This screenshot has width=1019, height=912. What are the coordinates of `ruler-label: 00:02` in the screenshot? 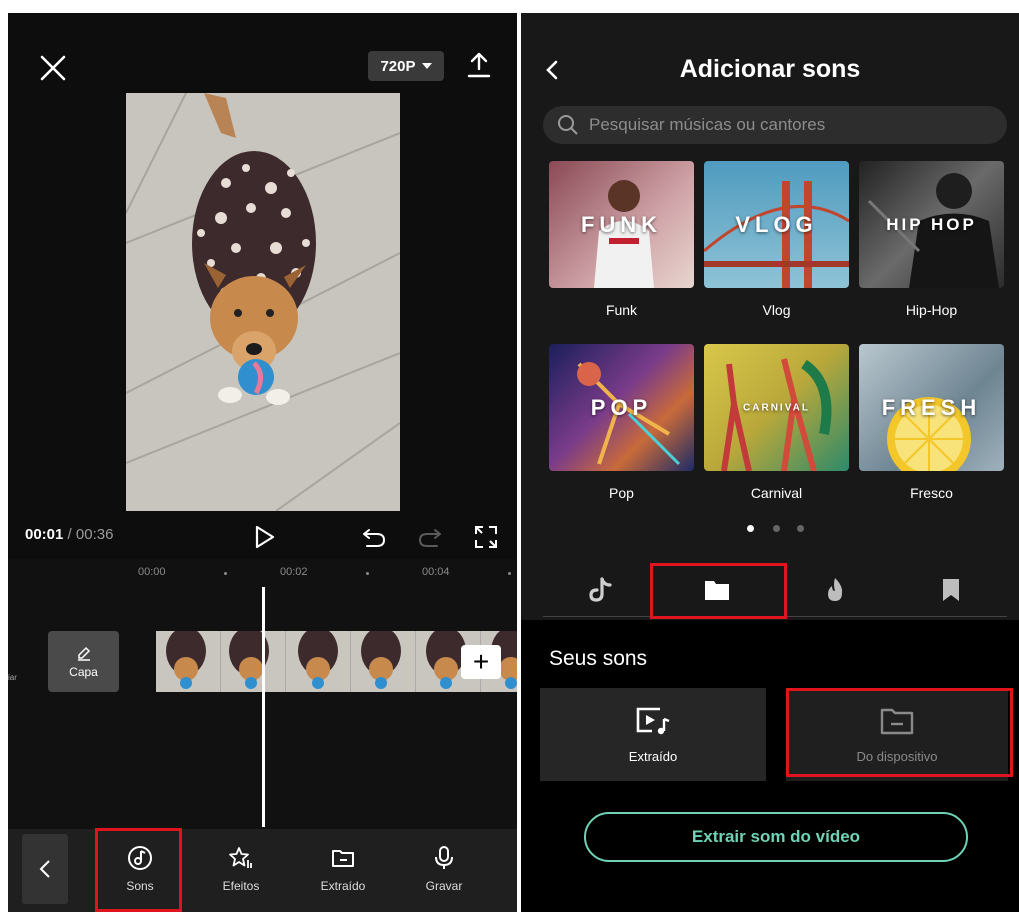 It's located at (294, 572).